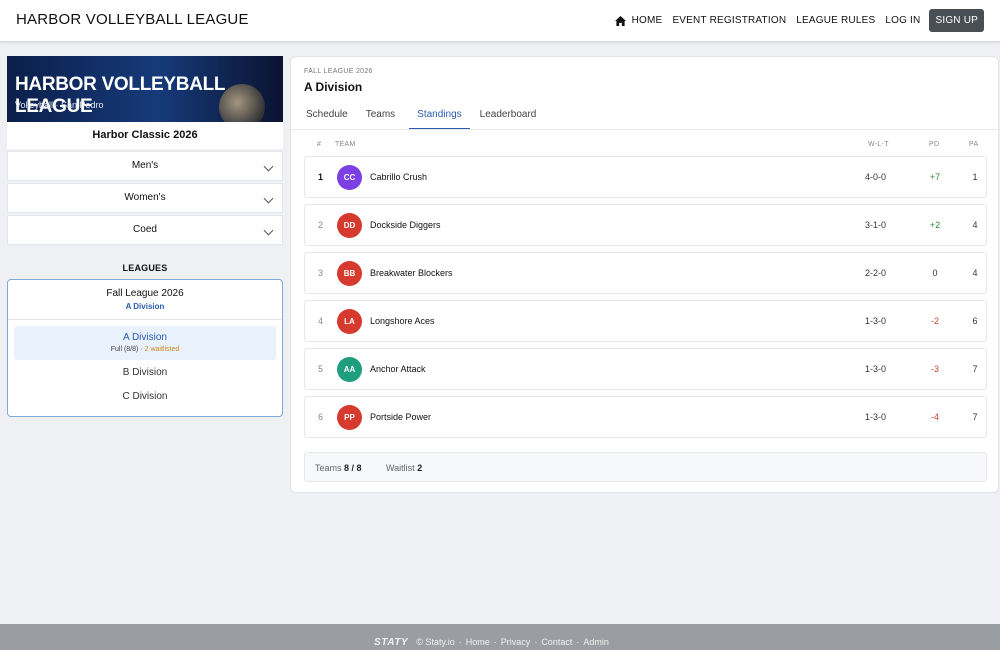 The image size is (1000, 650). I want to click on team-avatar: LA, so click(349, 321).